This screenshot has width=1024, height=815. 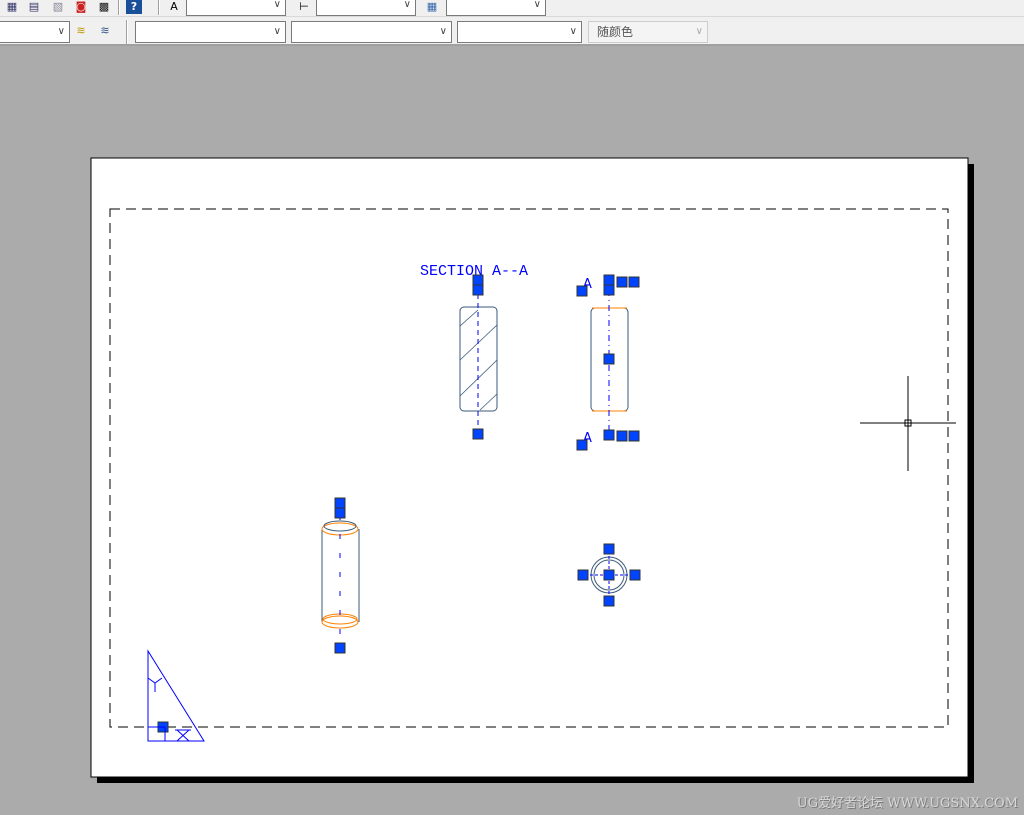 What do you see at coordinates (907, 803) in the screenshot?
I see `watermark: UG爱好者论坛 WWW.UGSNX.COM` at bounding box center [907, 803].